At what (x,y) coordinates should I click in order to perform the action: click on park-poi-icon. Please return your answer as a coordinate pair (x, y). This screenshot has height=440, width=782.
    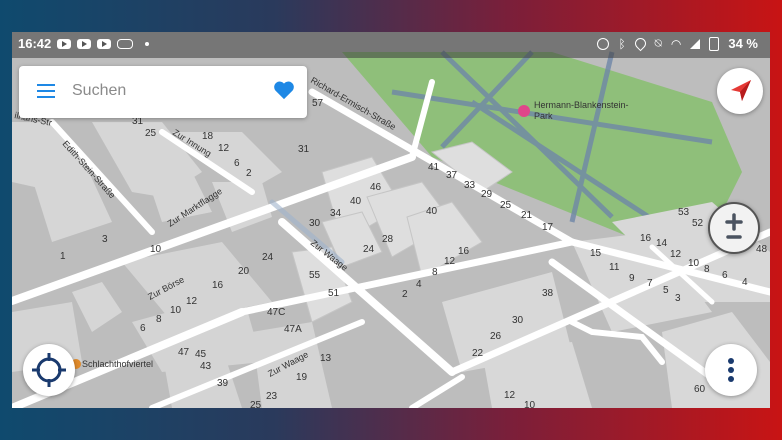
    Looking at the image, I should click on (524, 111).